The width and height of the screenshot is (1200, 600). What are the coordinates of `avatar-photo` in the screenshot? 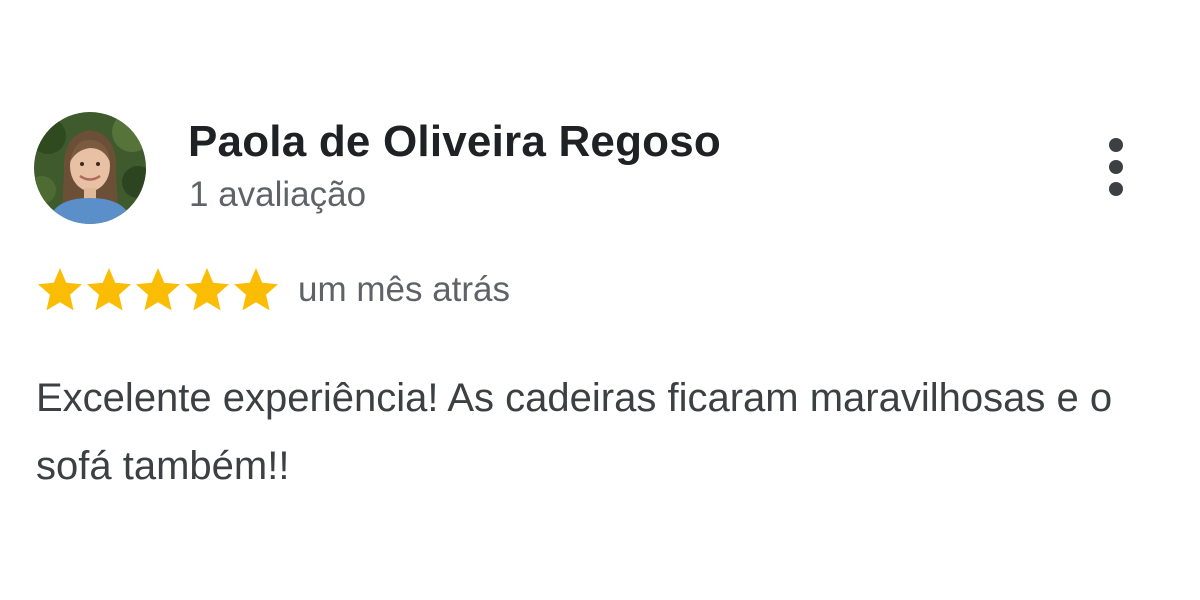 It's located at (90, 168).